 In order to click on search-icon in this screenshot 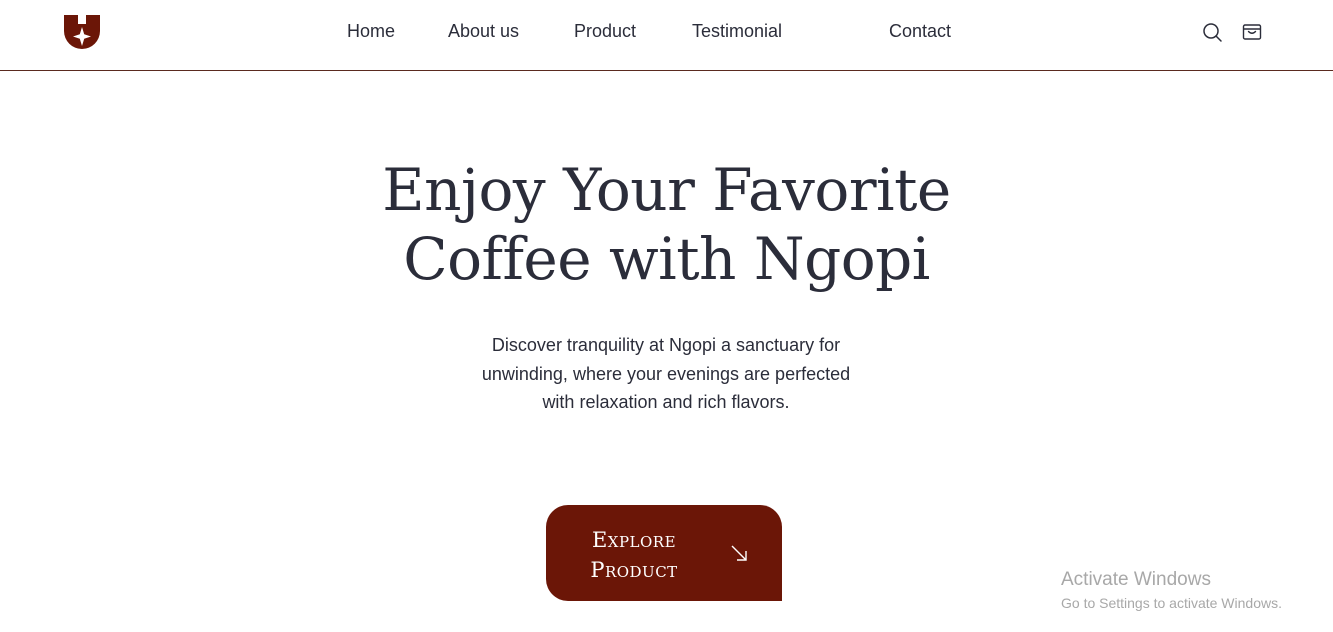, I will do `click(1212, 32)`.